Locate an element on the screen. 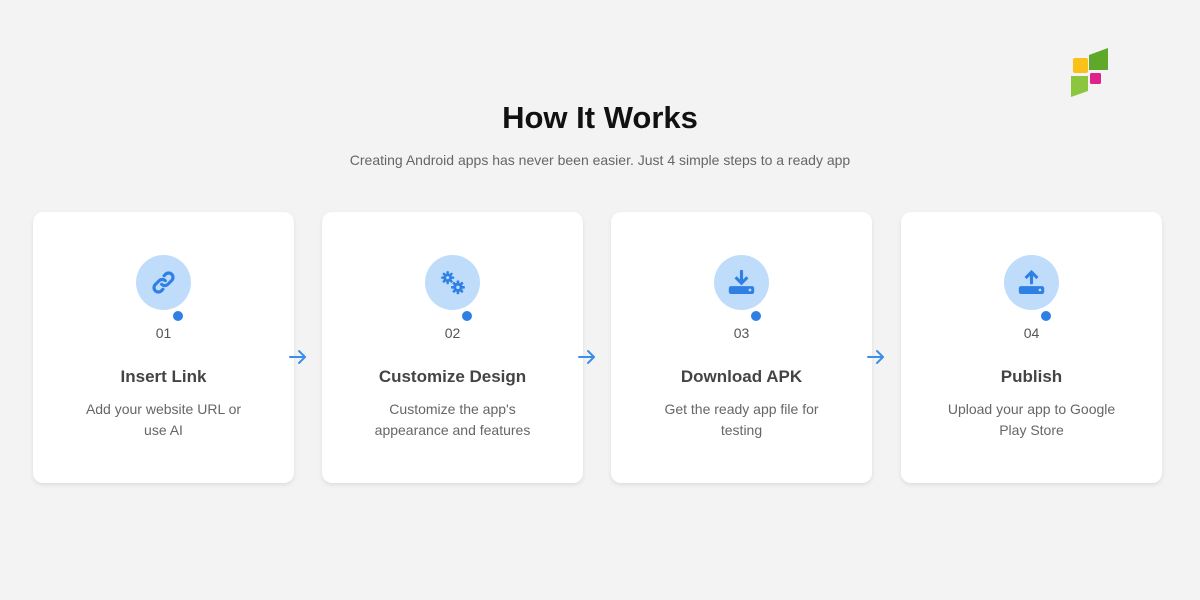 The height and width of the screenshot is (600, 1200). page-title: How It Works is located at coordinates (600, 117).